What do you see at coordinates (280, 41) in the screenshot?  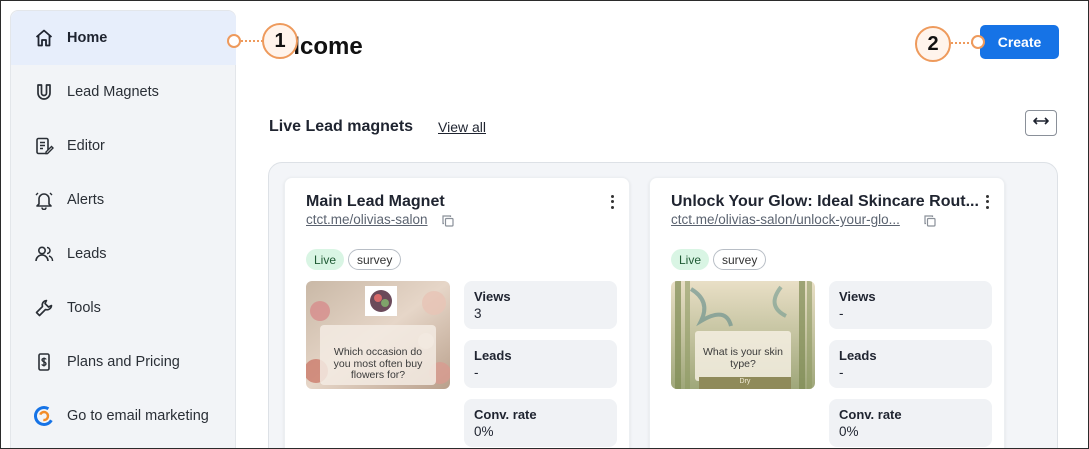 I see `callout-badge-1: 1` at bounding box center [280, 41].